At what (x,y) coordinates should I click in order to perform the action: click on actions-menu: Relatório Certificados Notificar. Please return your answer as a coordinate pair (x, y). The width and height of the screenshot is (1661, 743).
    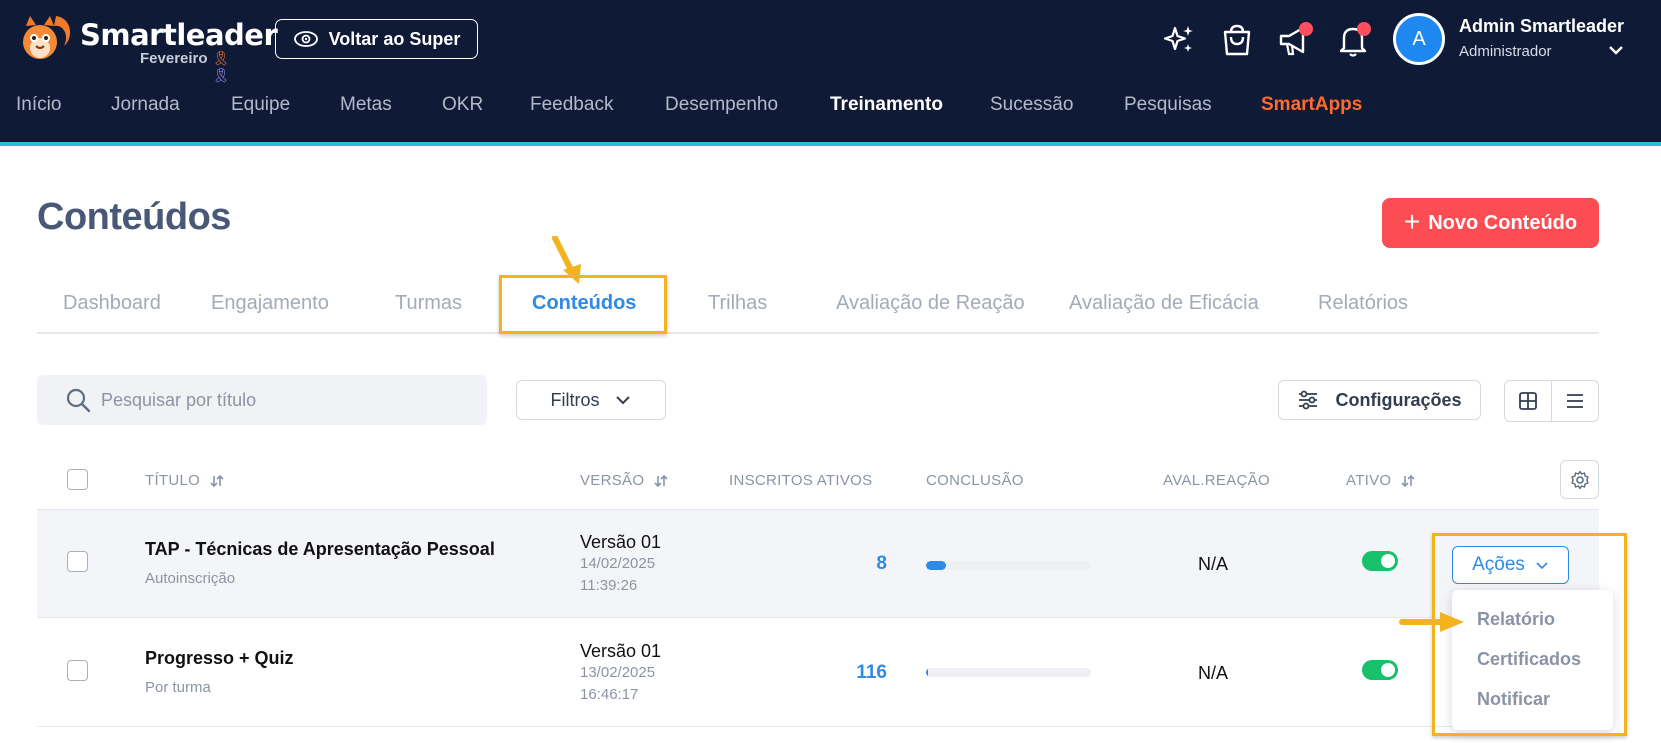
    Looking at the image, I should click on (1532, 660).